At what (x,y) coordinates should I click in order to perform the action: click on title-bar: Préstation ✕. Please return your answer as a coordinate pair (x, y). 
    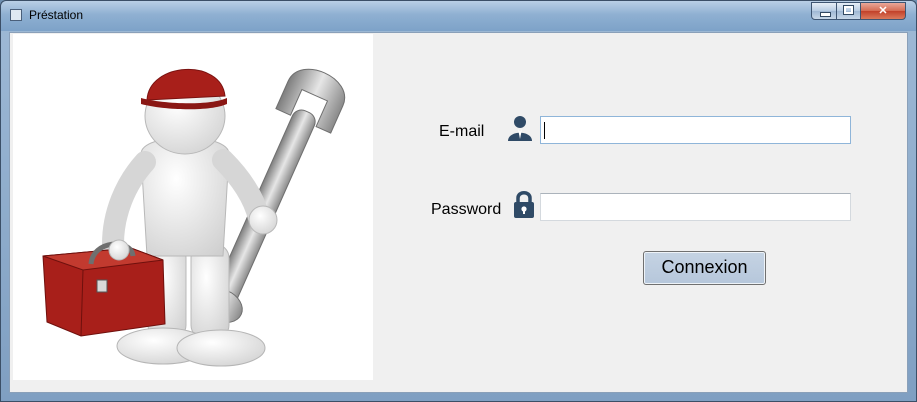
    Looking at the image, I should click on (458, 16).